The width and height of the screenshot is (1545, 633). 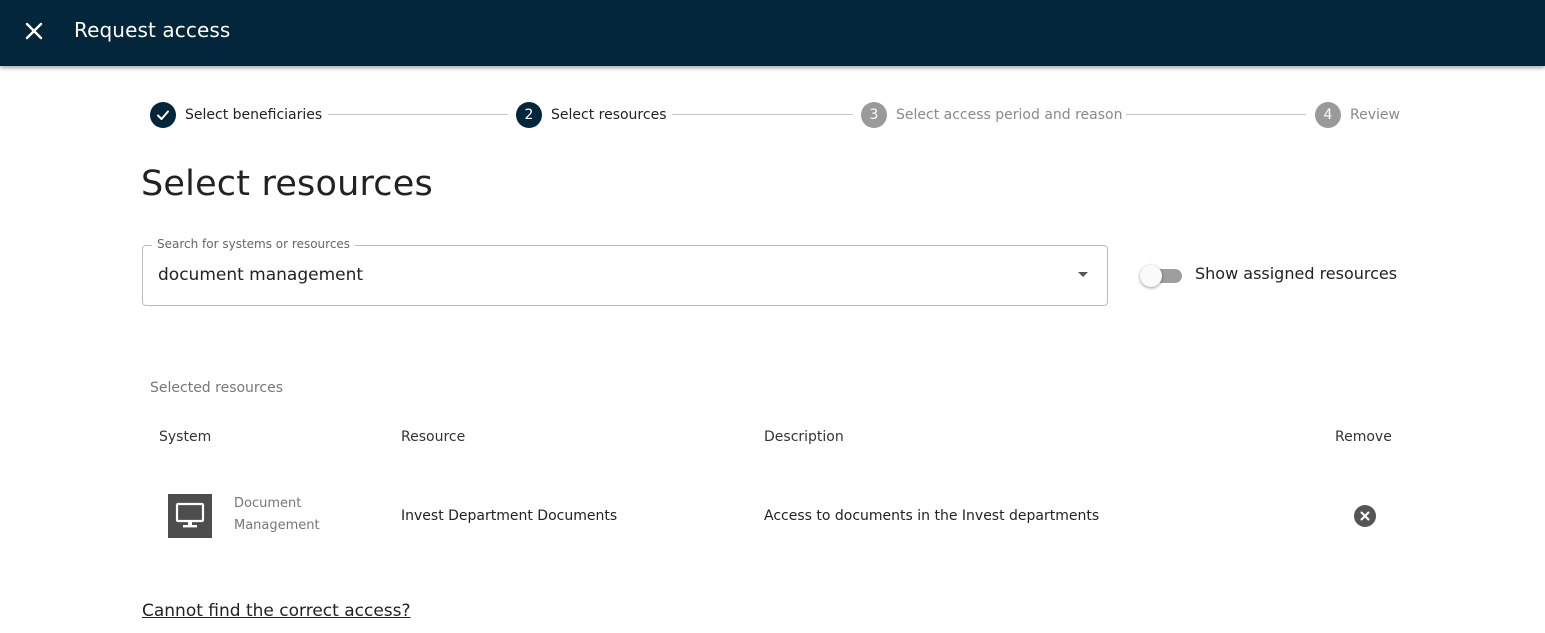 I want to click on system-name: Document Management, so click(x=277, y=514).